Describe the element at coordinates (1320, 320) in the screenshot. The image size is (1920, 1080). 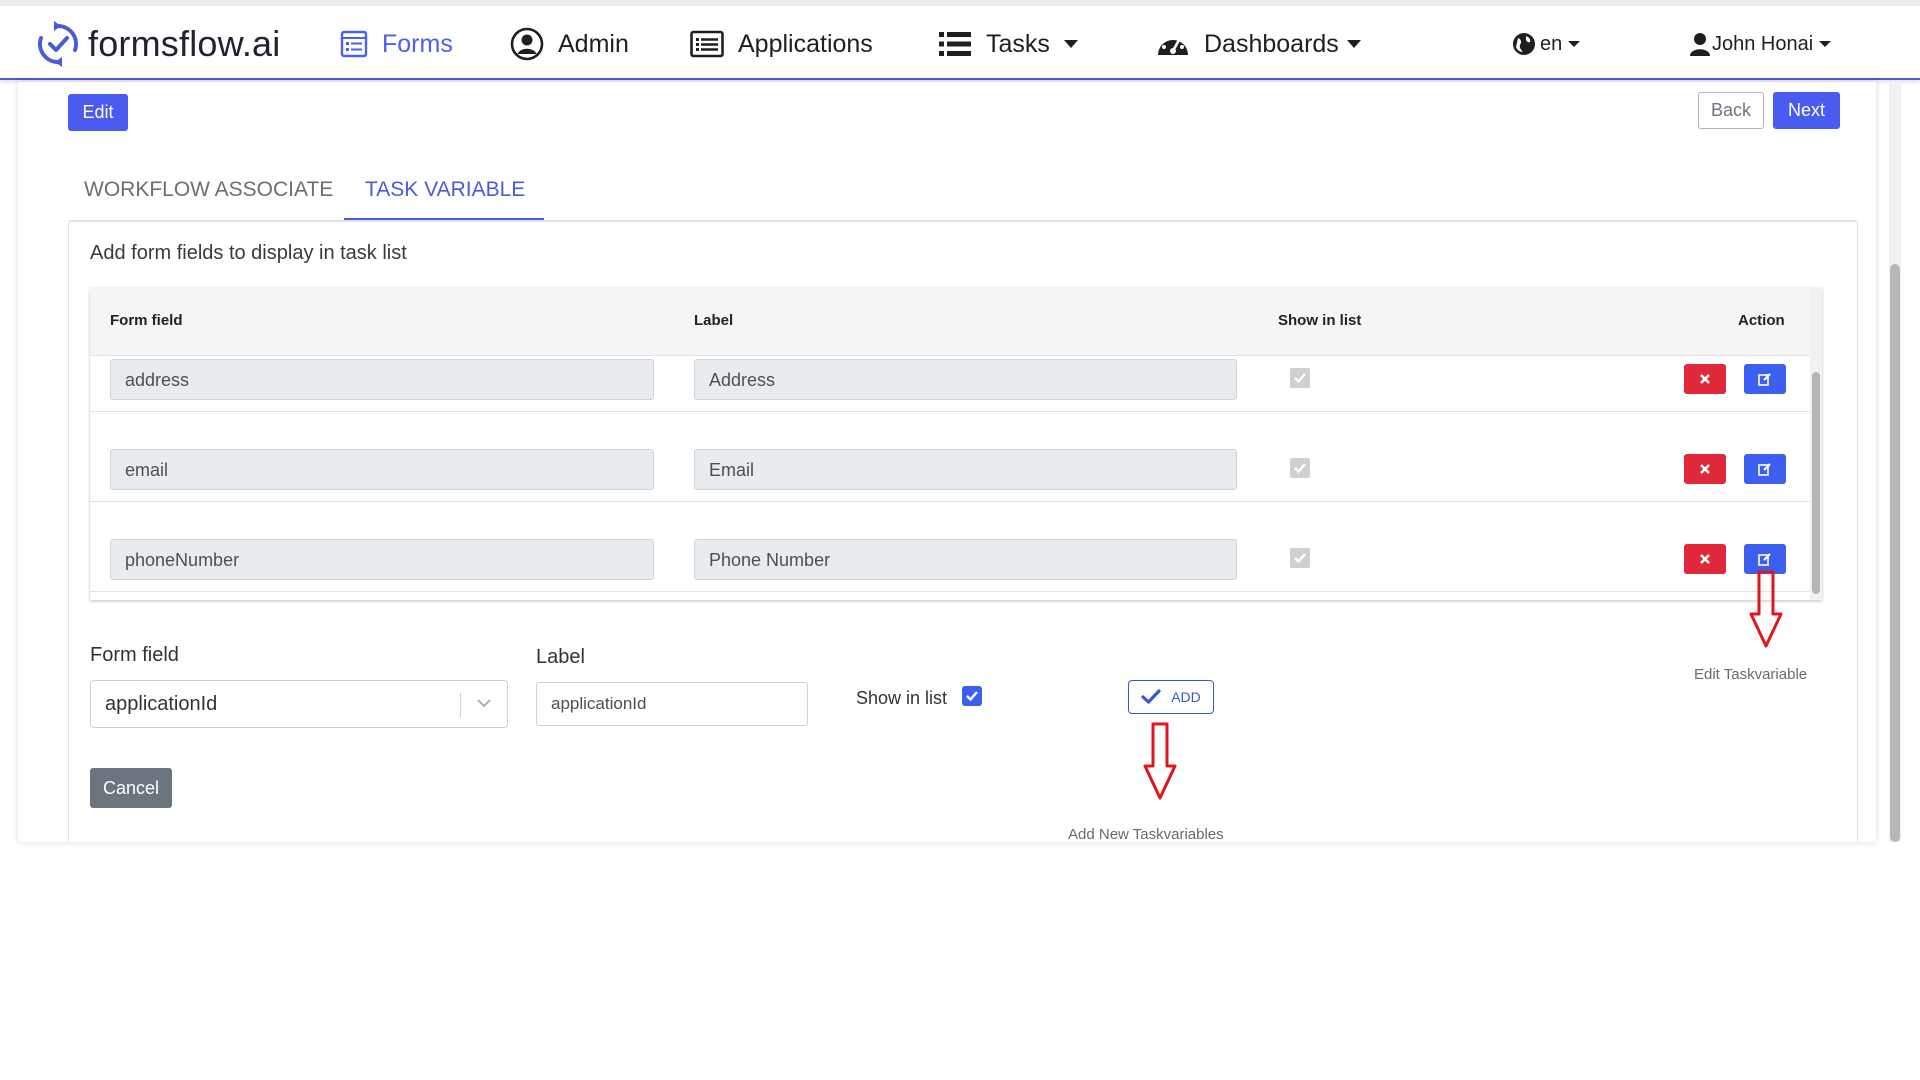
I see `column-header-show-in-list: Show in list` at that location.